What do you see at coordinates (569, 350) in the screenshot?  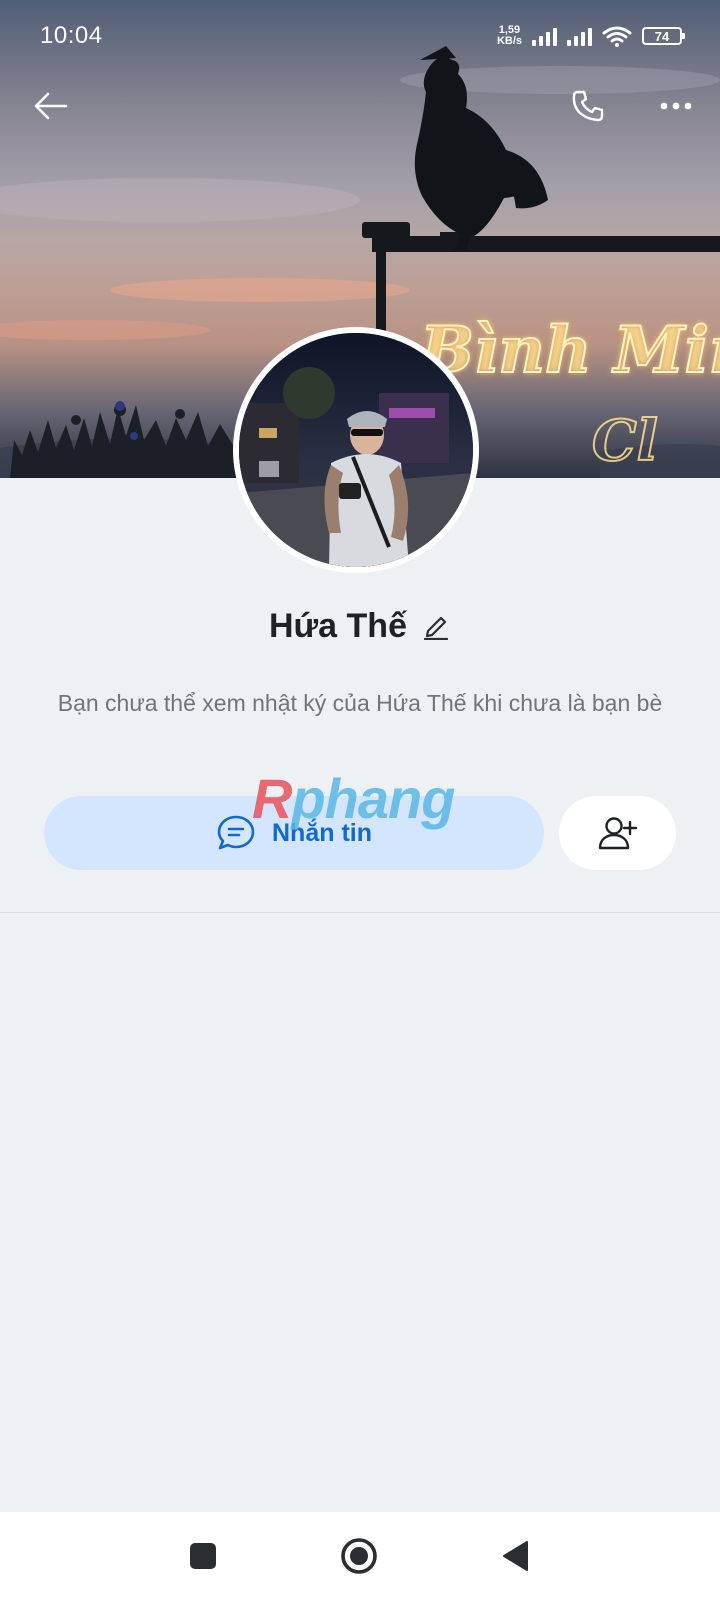 I see `neon-sign: Bình Minh` at bounding box center [569, 350].